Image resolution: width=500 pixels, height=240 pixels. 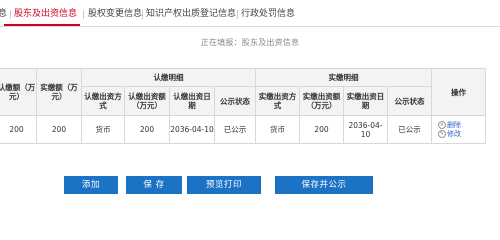 What do you see at coordinates (321, 129) in the screenshot?
I see `cell-paid-amount-detail: 200` at bounding box center [321, 129].